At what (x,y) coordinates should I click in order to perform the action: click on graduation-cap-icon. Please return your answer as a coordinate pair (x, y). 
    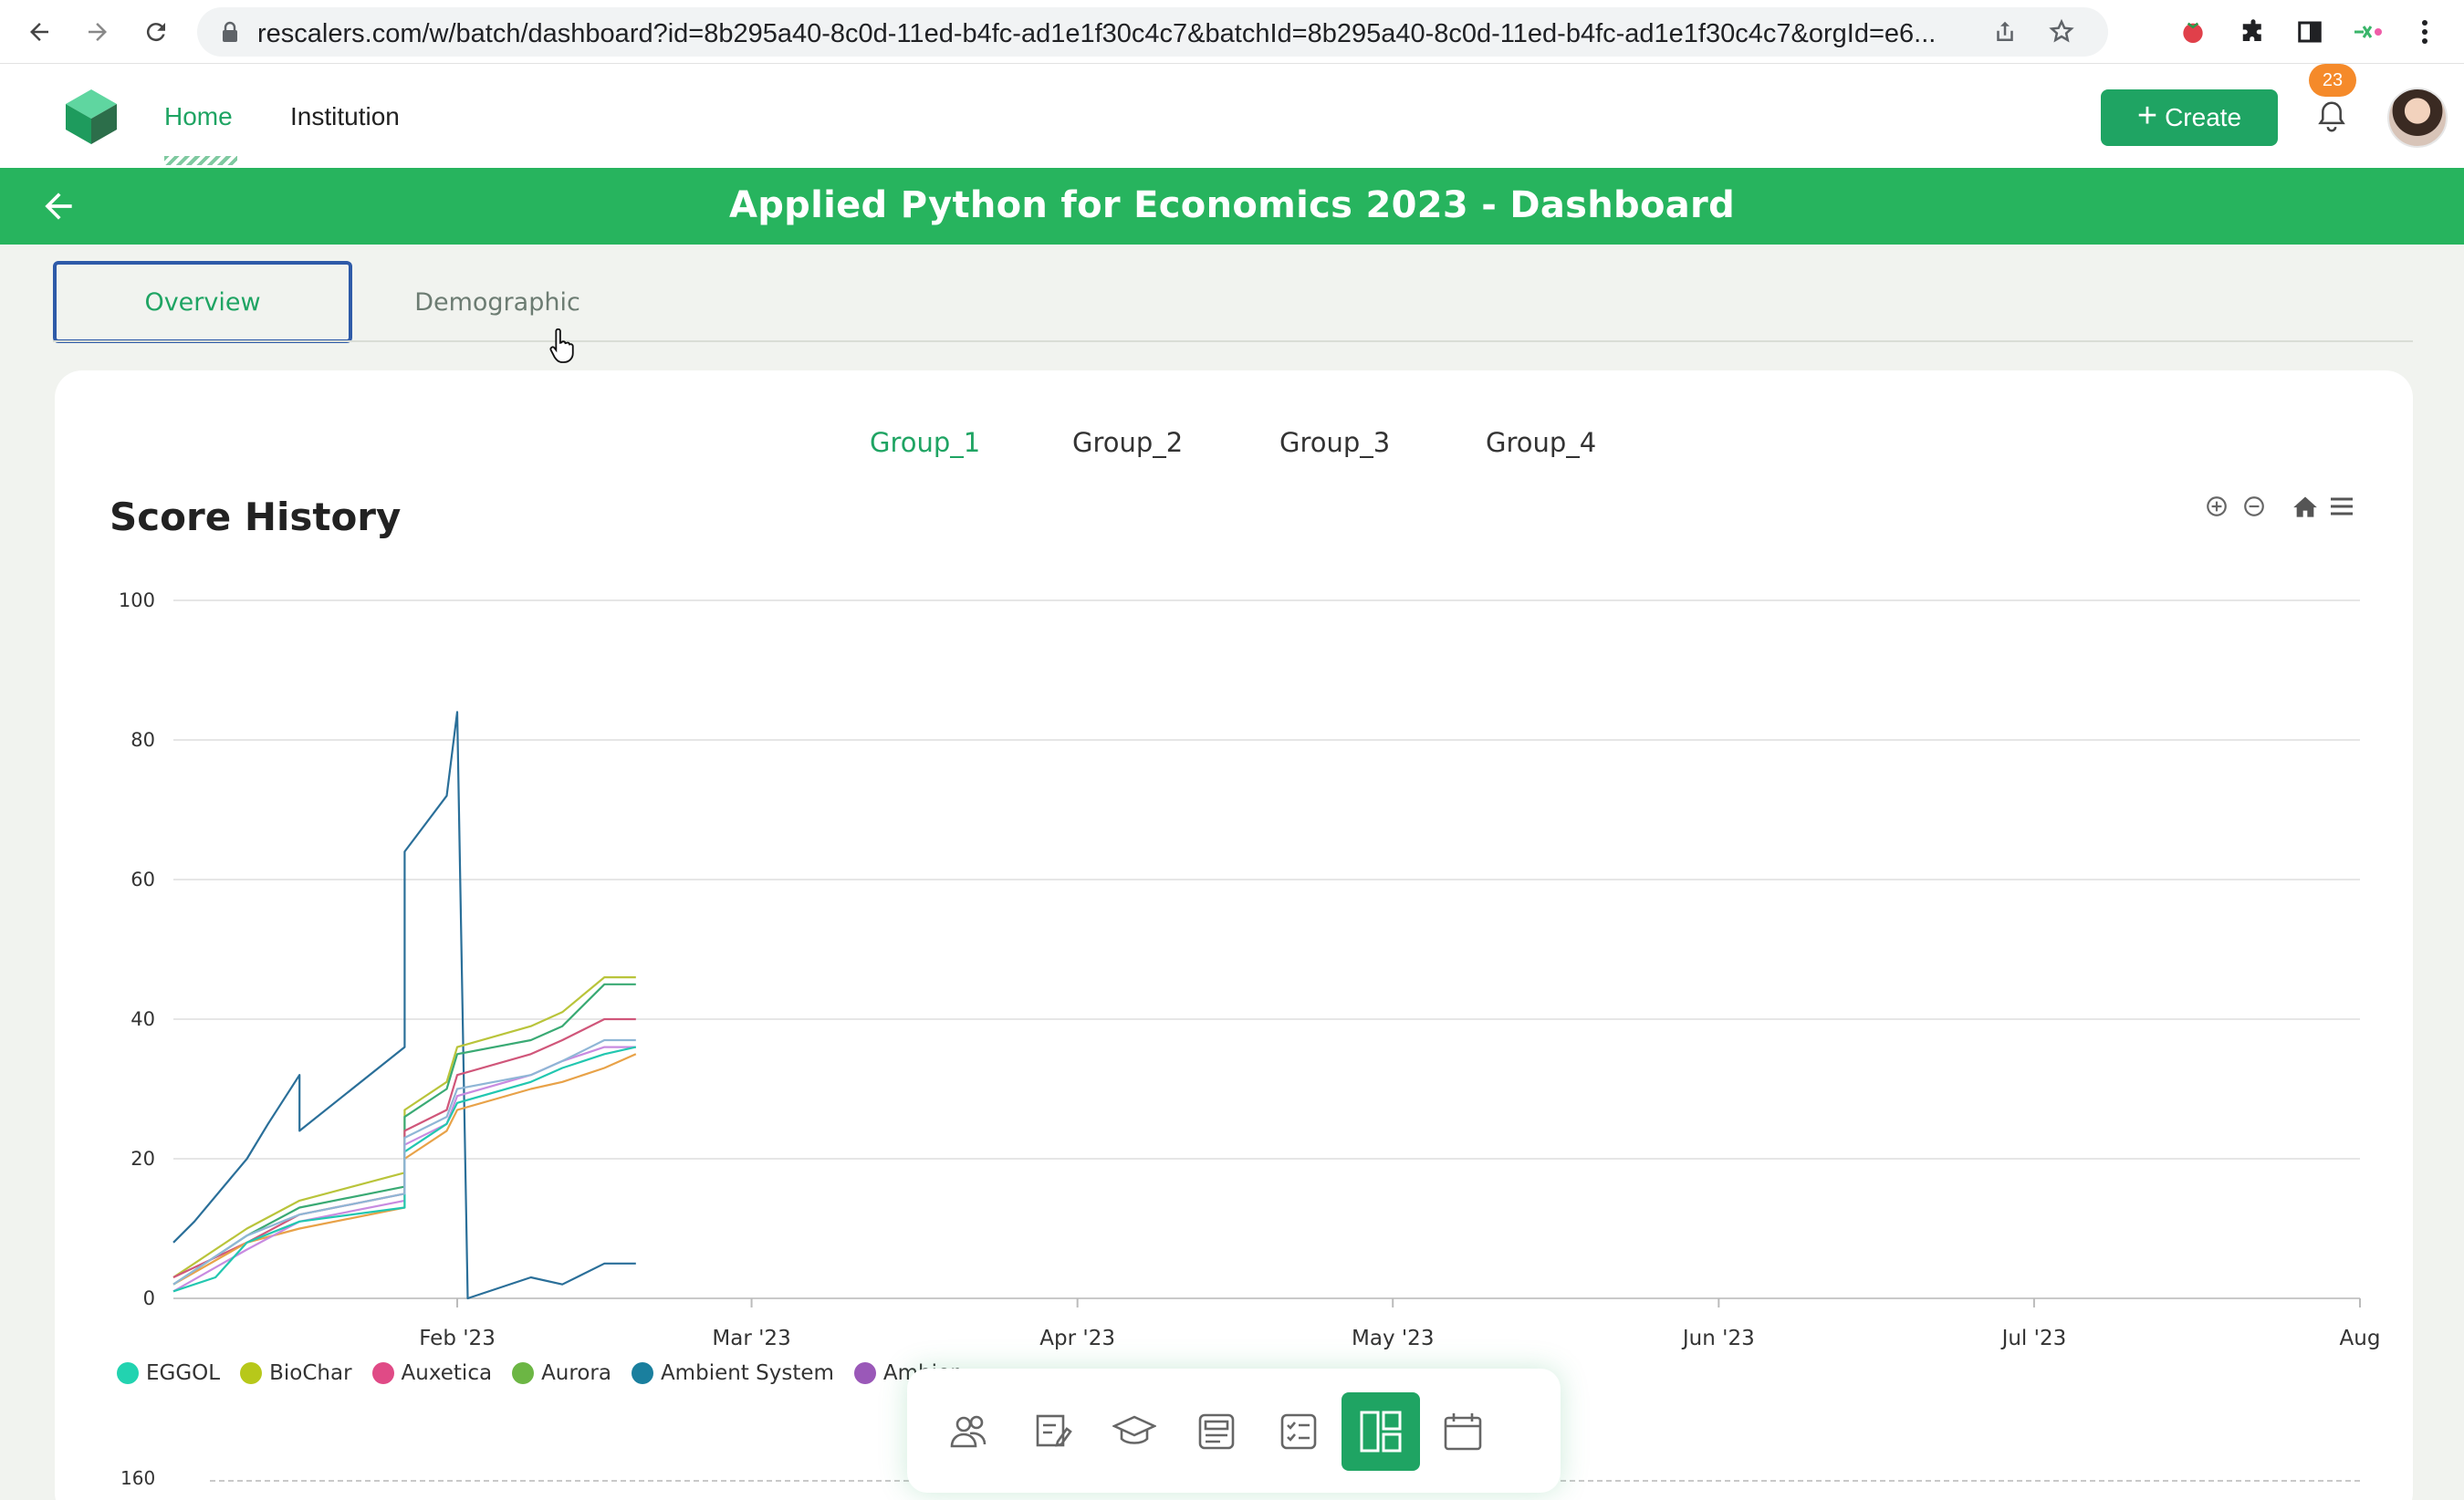
    Looking at the image, I should click on (1134, 1432).